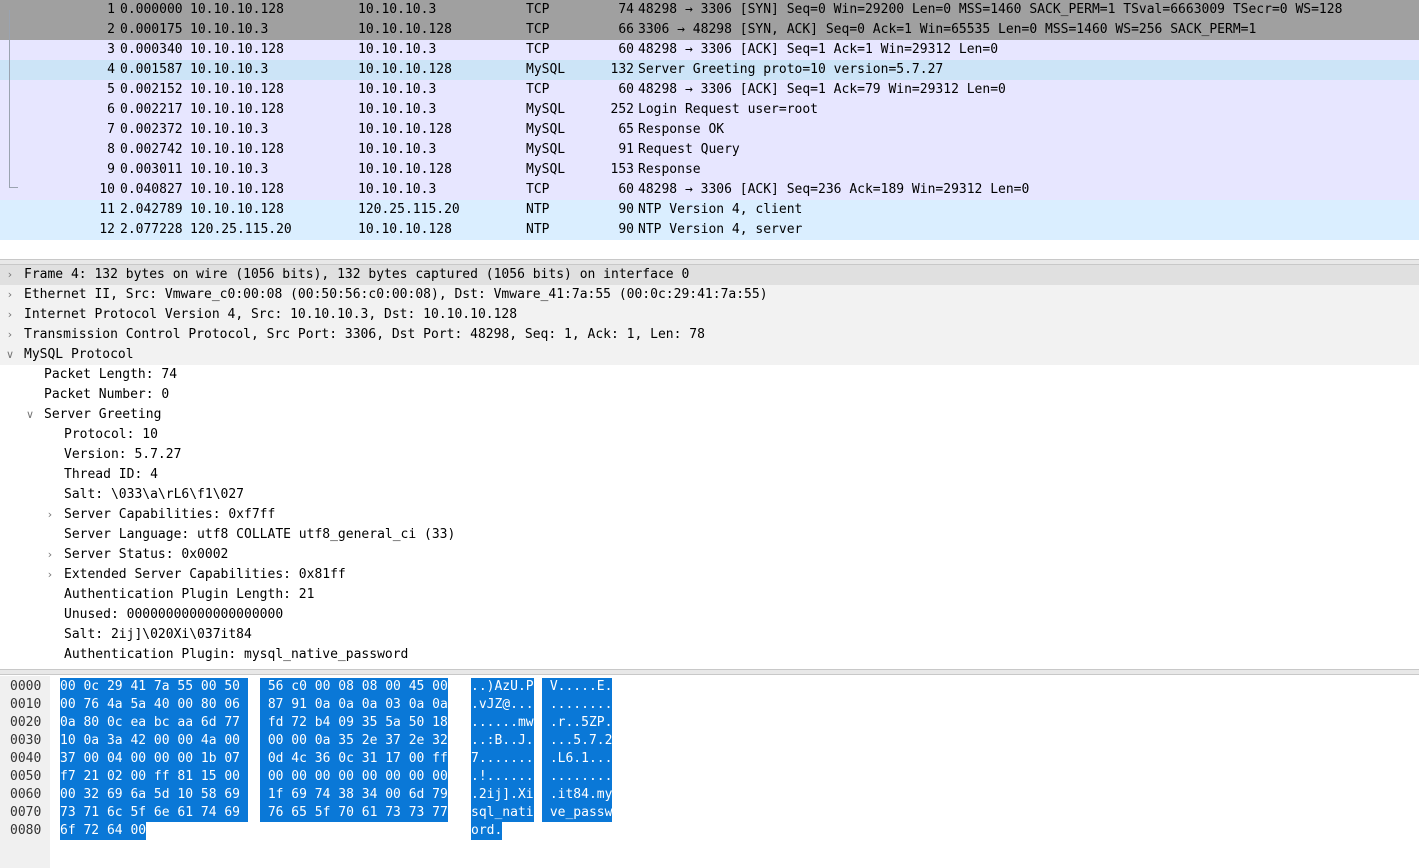 The height and width of the screenshot is (868, 1419). Describe the element at coordinates (546, 149) in the screenshot. I see `packet-cell-proto: MySQL` at that location.